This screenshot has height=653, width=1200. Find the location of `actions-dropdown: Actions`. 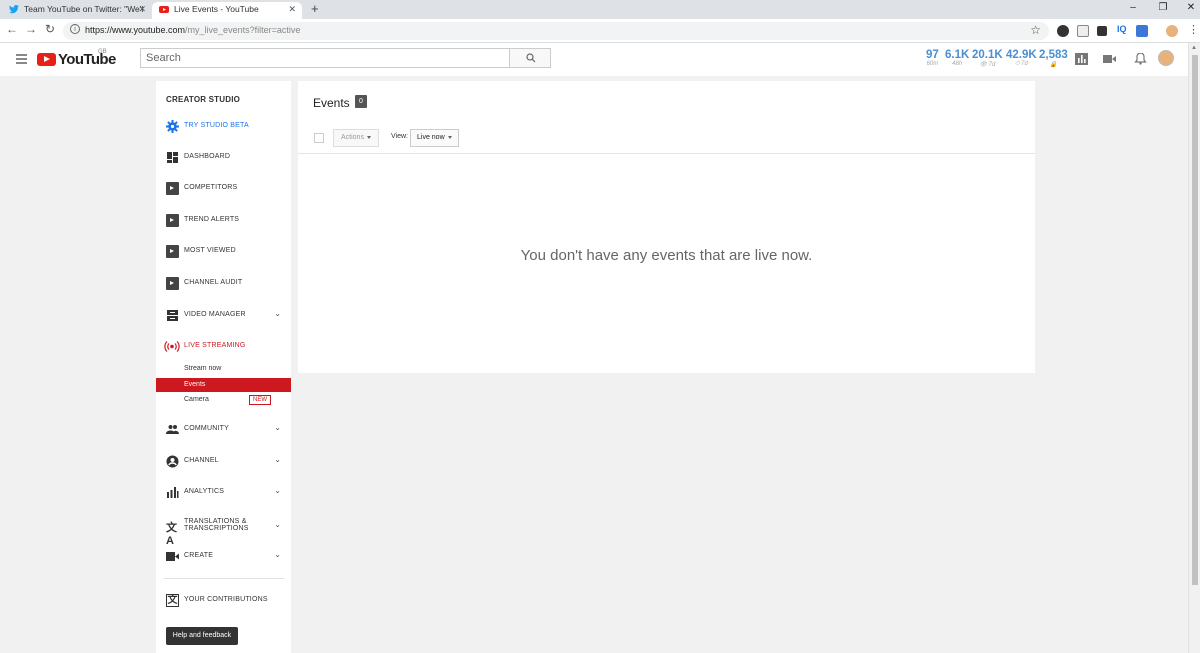

actions-dropdown: Actions is located at coordinates (356, 138).